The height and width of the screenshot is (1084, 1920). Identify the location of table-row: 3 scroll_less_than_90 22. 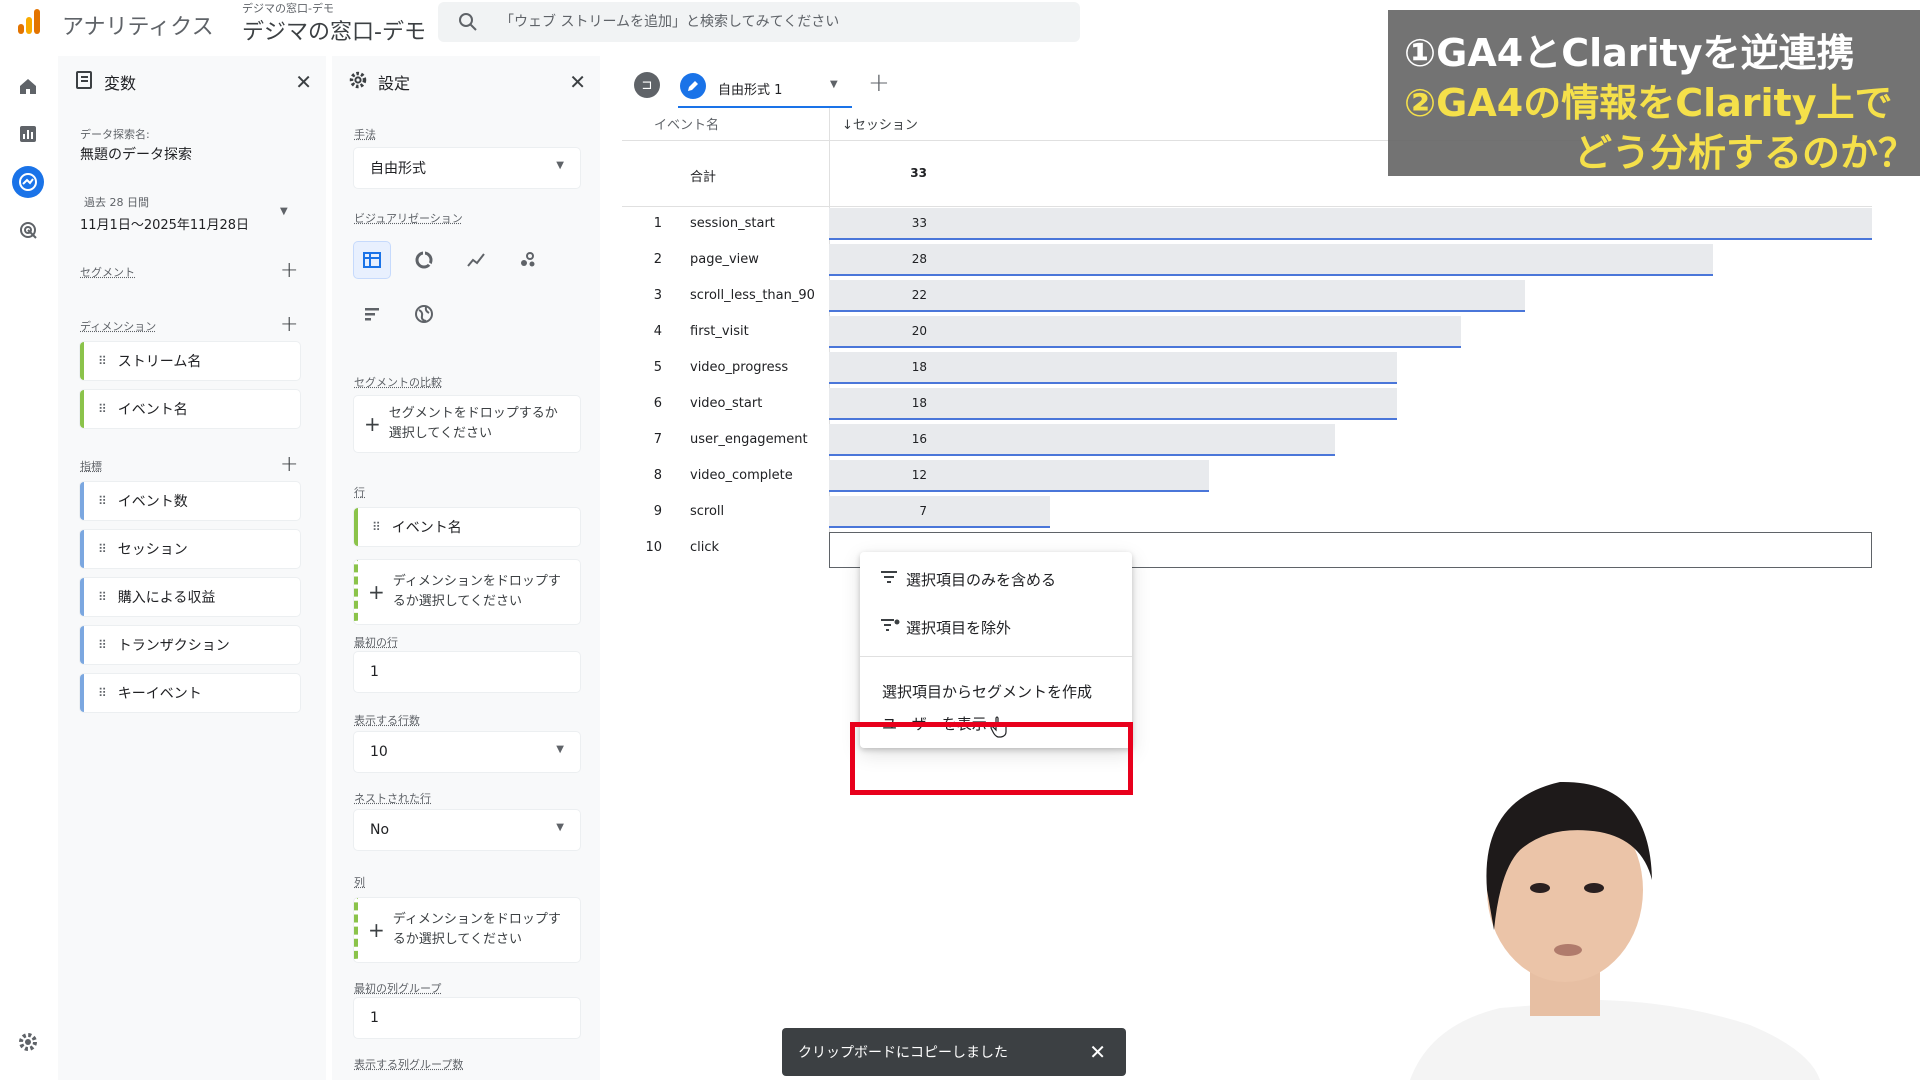
(1247, 296).